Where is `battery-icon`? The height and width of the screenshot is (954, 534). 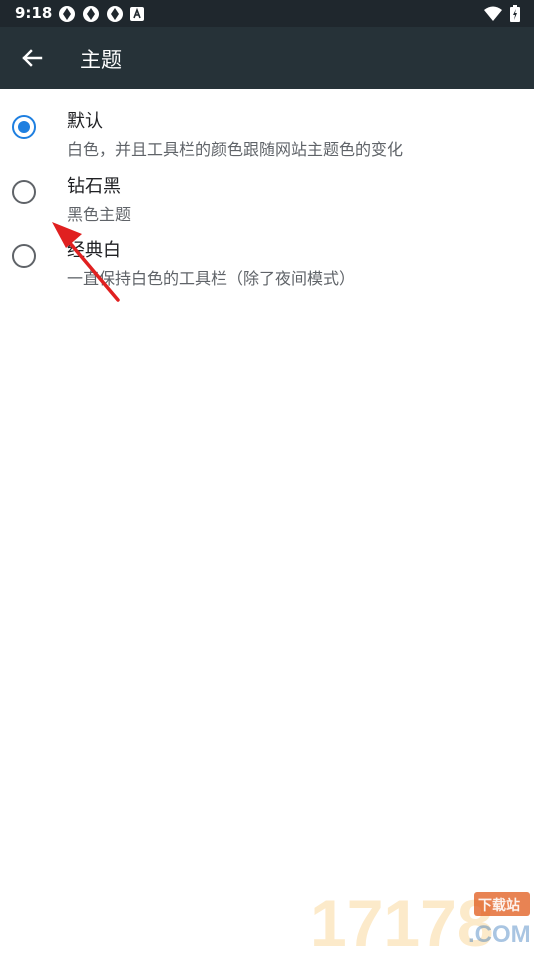
battery-icon is located at coordinates (515, 13).